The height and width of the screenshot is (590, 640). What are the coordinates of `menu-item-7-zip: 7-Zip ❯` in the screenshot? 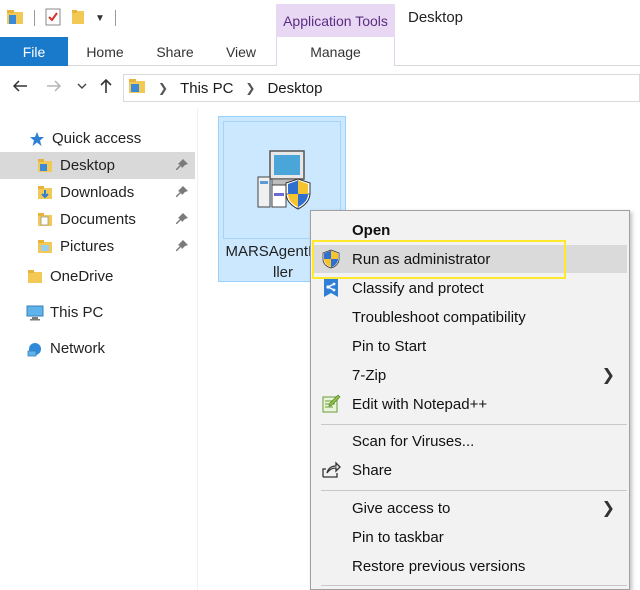 It's located at (470, 375).